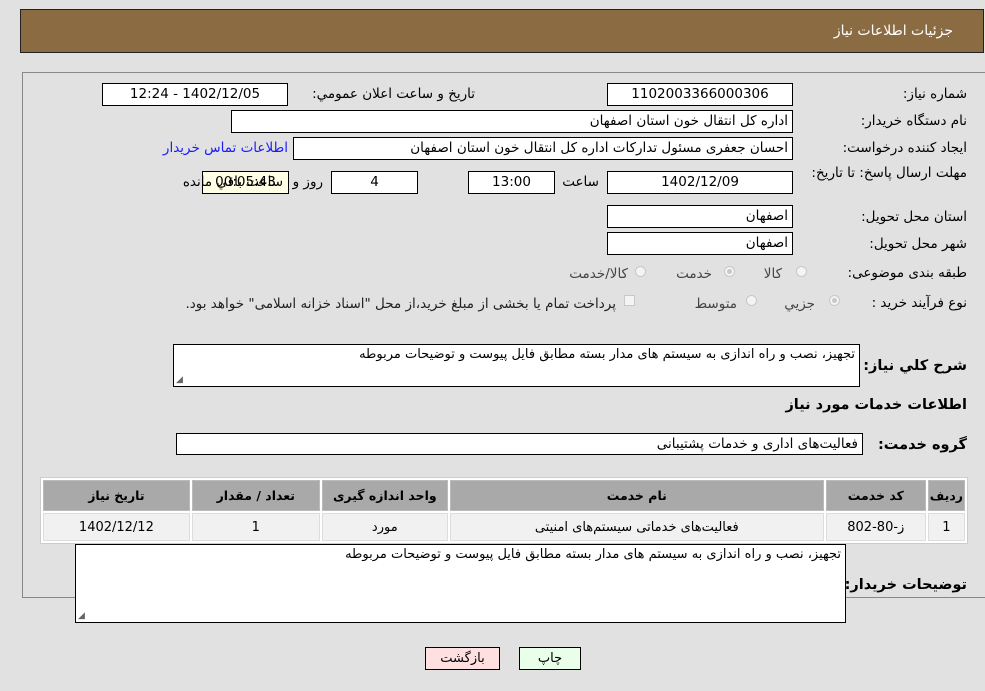  What do you see at coordinates (904, 148) in the screenshot?
I see `creator-label: ایجاد کننده درخواست:` at bounding box center [904, 148].